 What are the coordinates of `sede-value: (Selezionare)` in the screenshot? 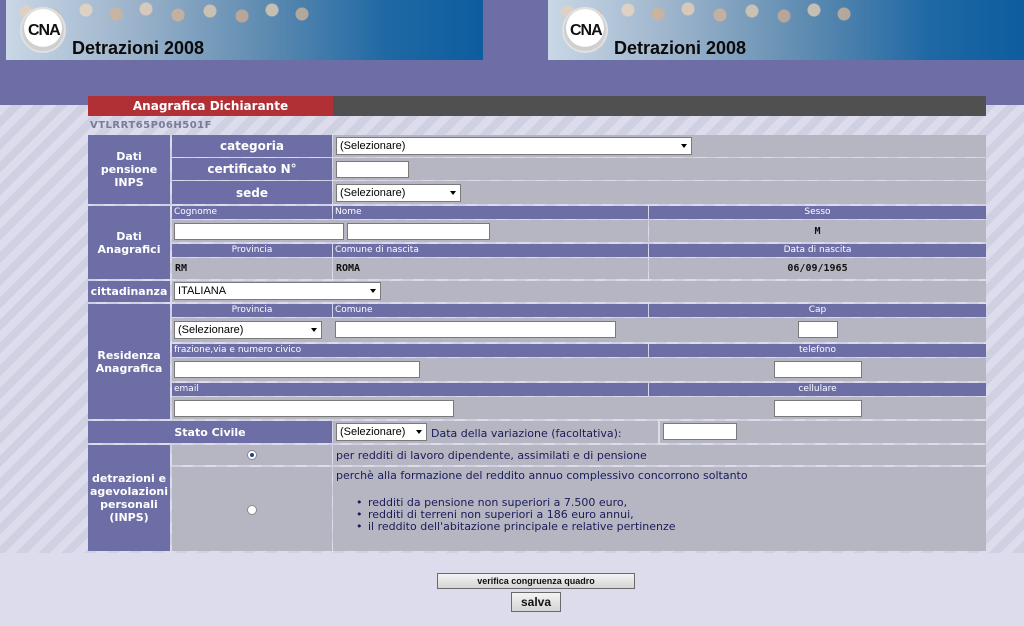 It's located at (373, 193).